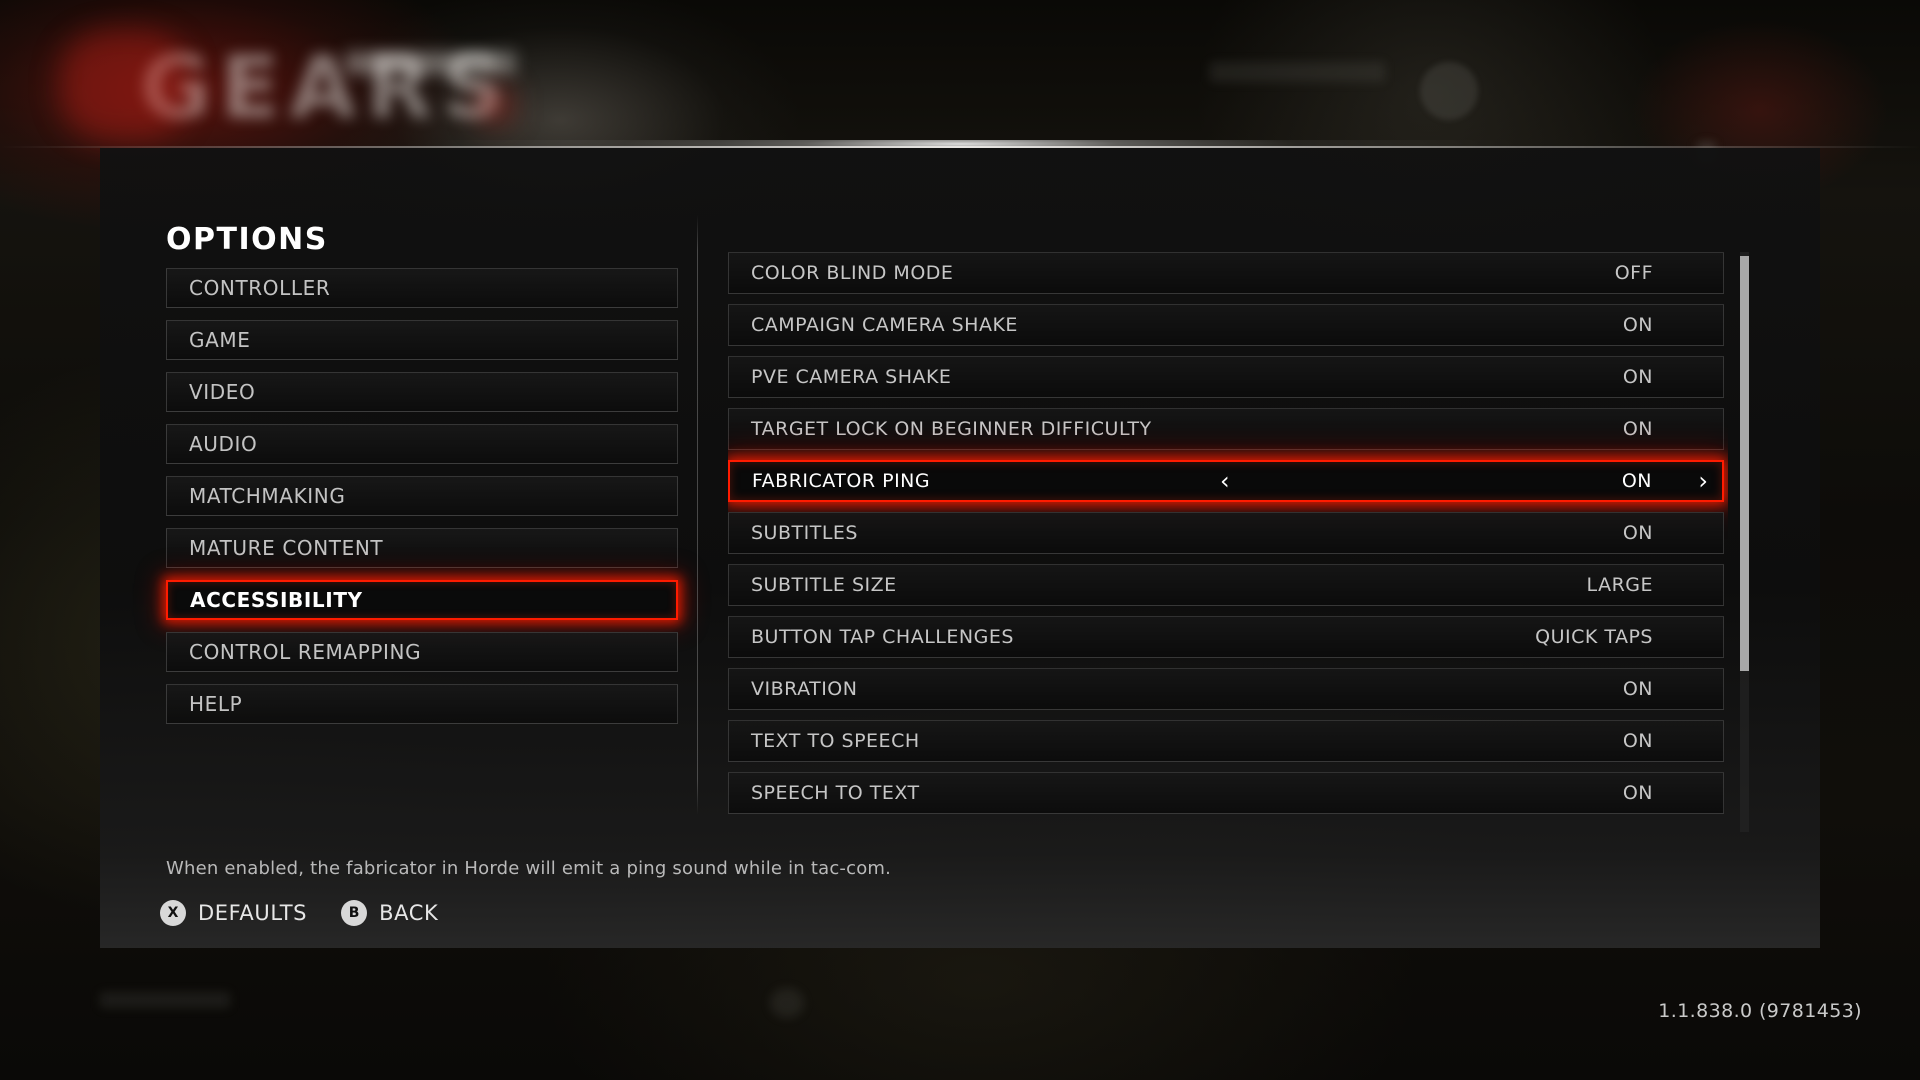 This screenshot has width=1920, height=1080. Describe the element at coordinates (260, 288) in the screenshot. I see `sidebar-item-label: CONTROLLER` at that location.